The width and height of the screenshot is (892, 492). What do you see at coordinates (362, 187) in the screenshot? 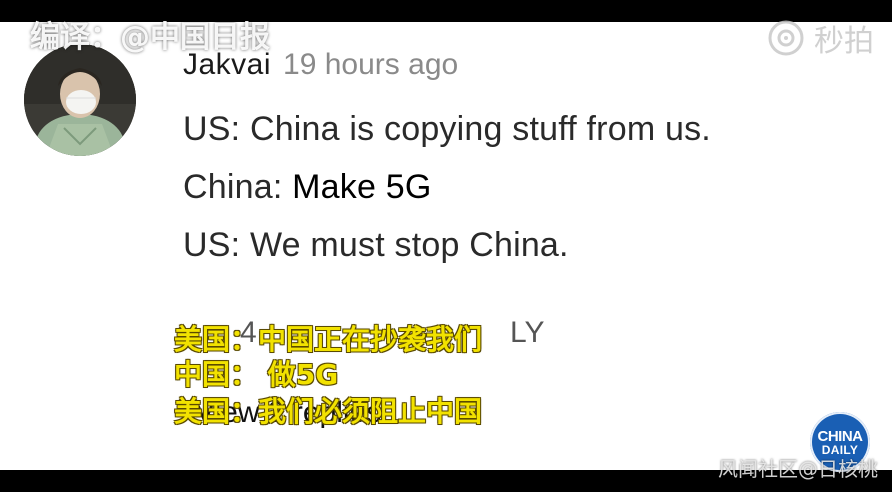
I see `comment-line-text: Make 5G` at bounding box center [362, 187].